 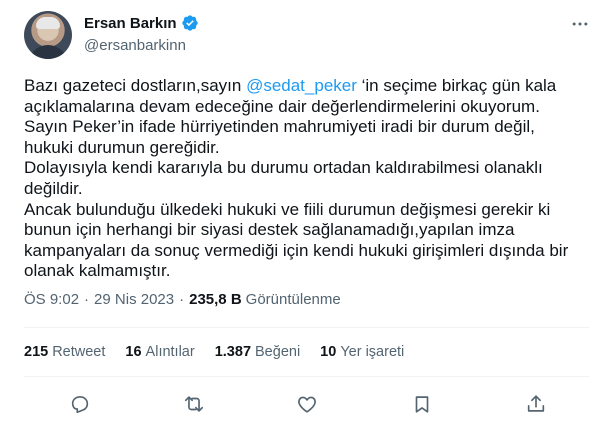 I want to click on more-icon, so click(x=580, y=24).